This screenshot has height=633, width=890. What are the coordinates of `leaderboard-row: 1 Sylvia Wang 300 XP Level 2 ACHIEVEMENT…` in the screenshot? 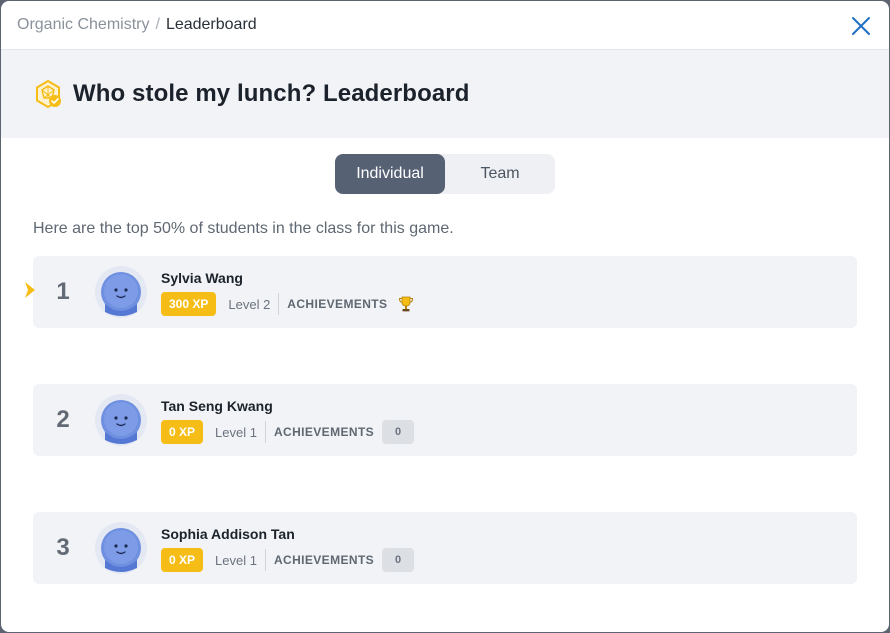 It's located at (441, 292).